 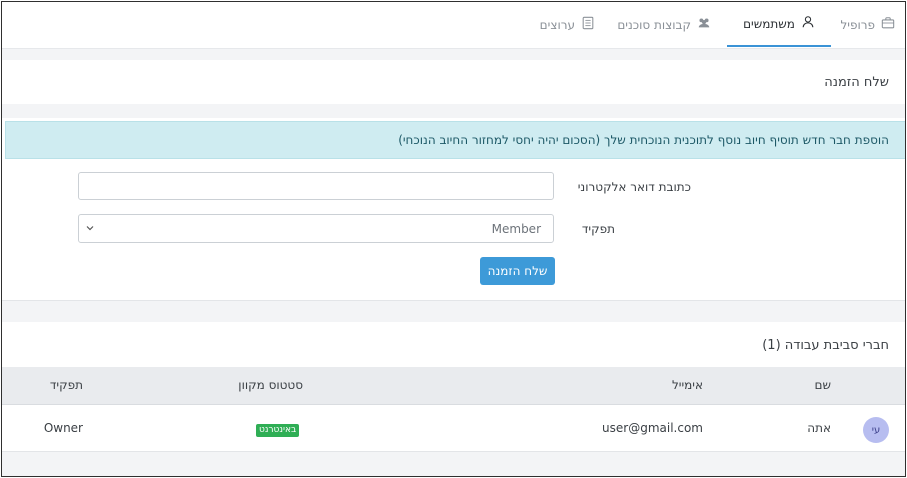 I want to click on tab-agent-teams-label: קבוצות סוכנים, so click(x=654, y=24).